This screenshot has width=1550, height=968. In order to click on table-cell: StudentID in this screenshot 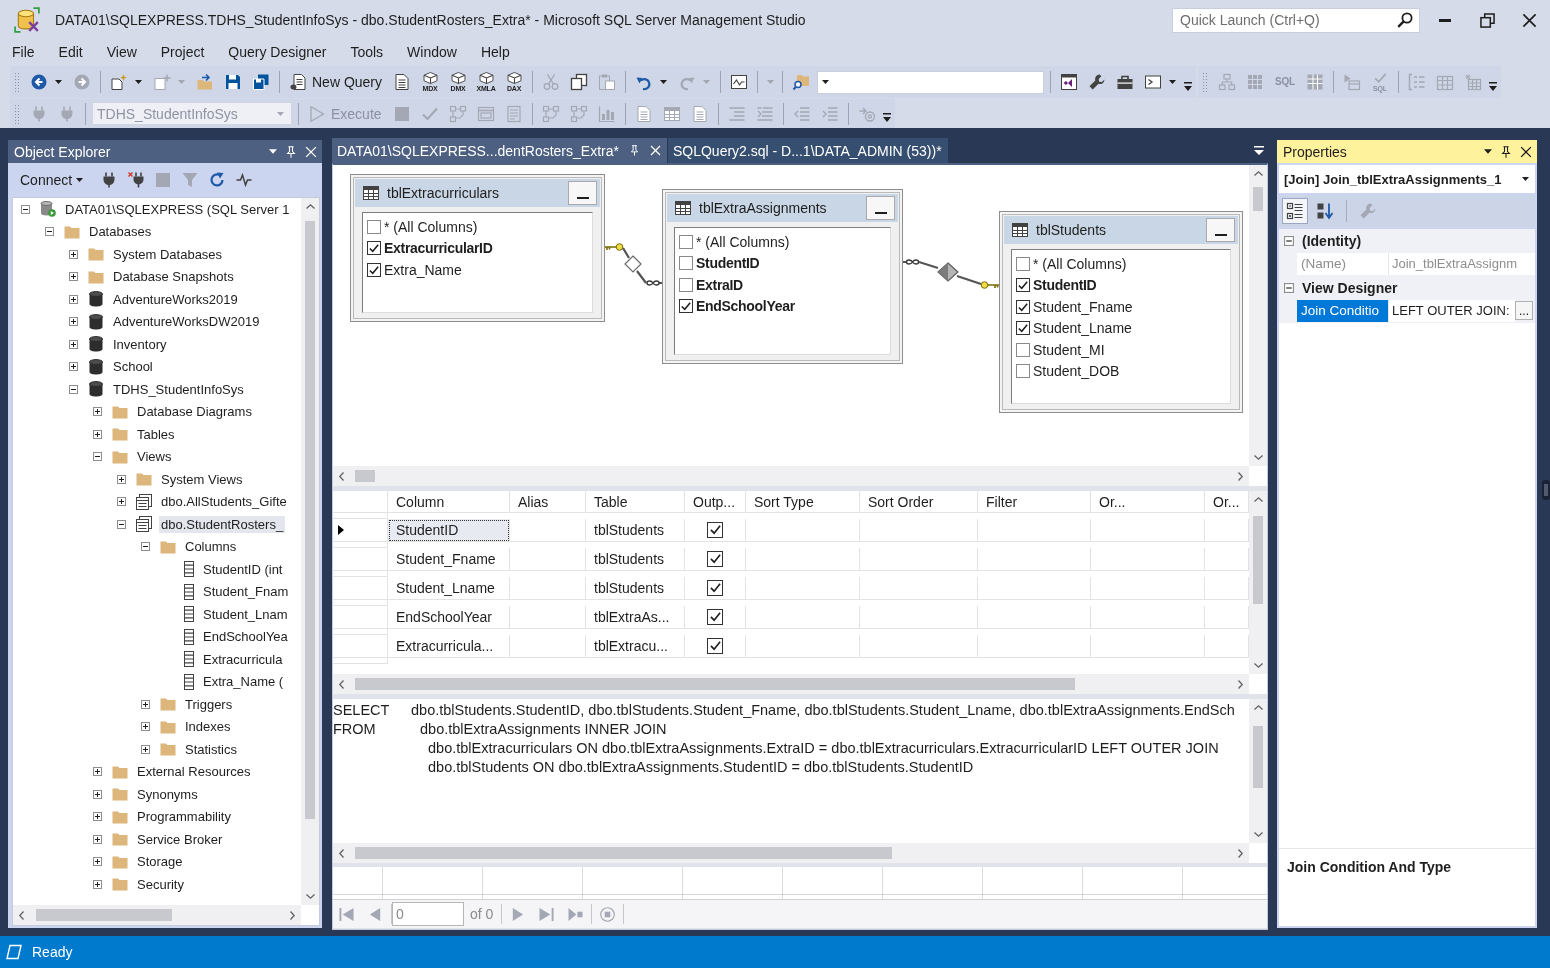, I will do `click(449, 530)`.